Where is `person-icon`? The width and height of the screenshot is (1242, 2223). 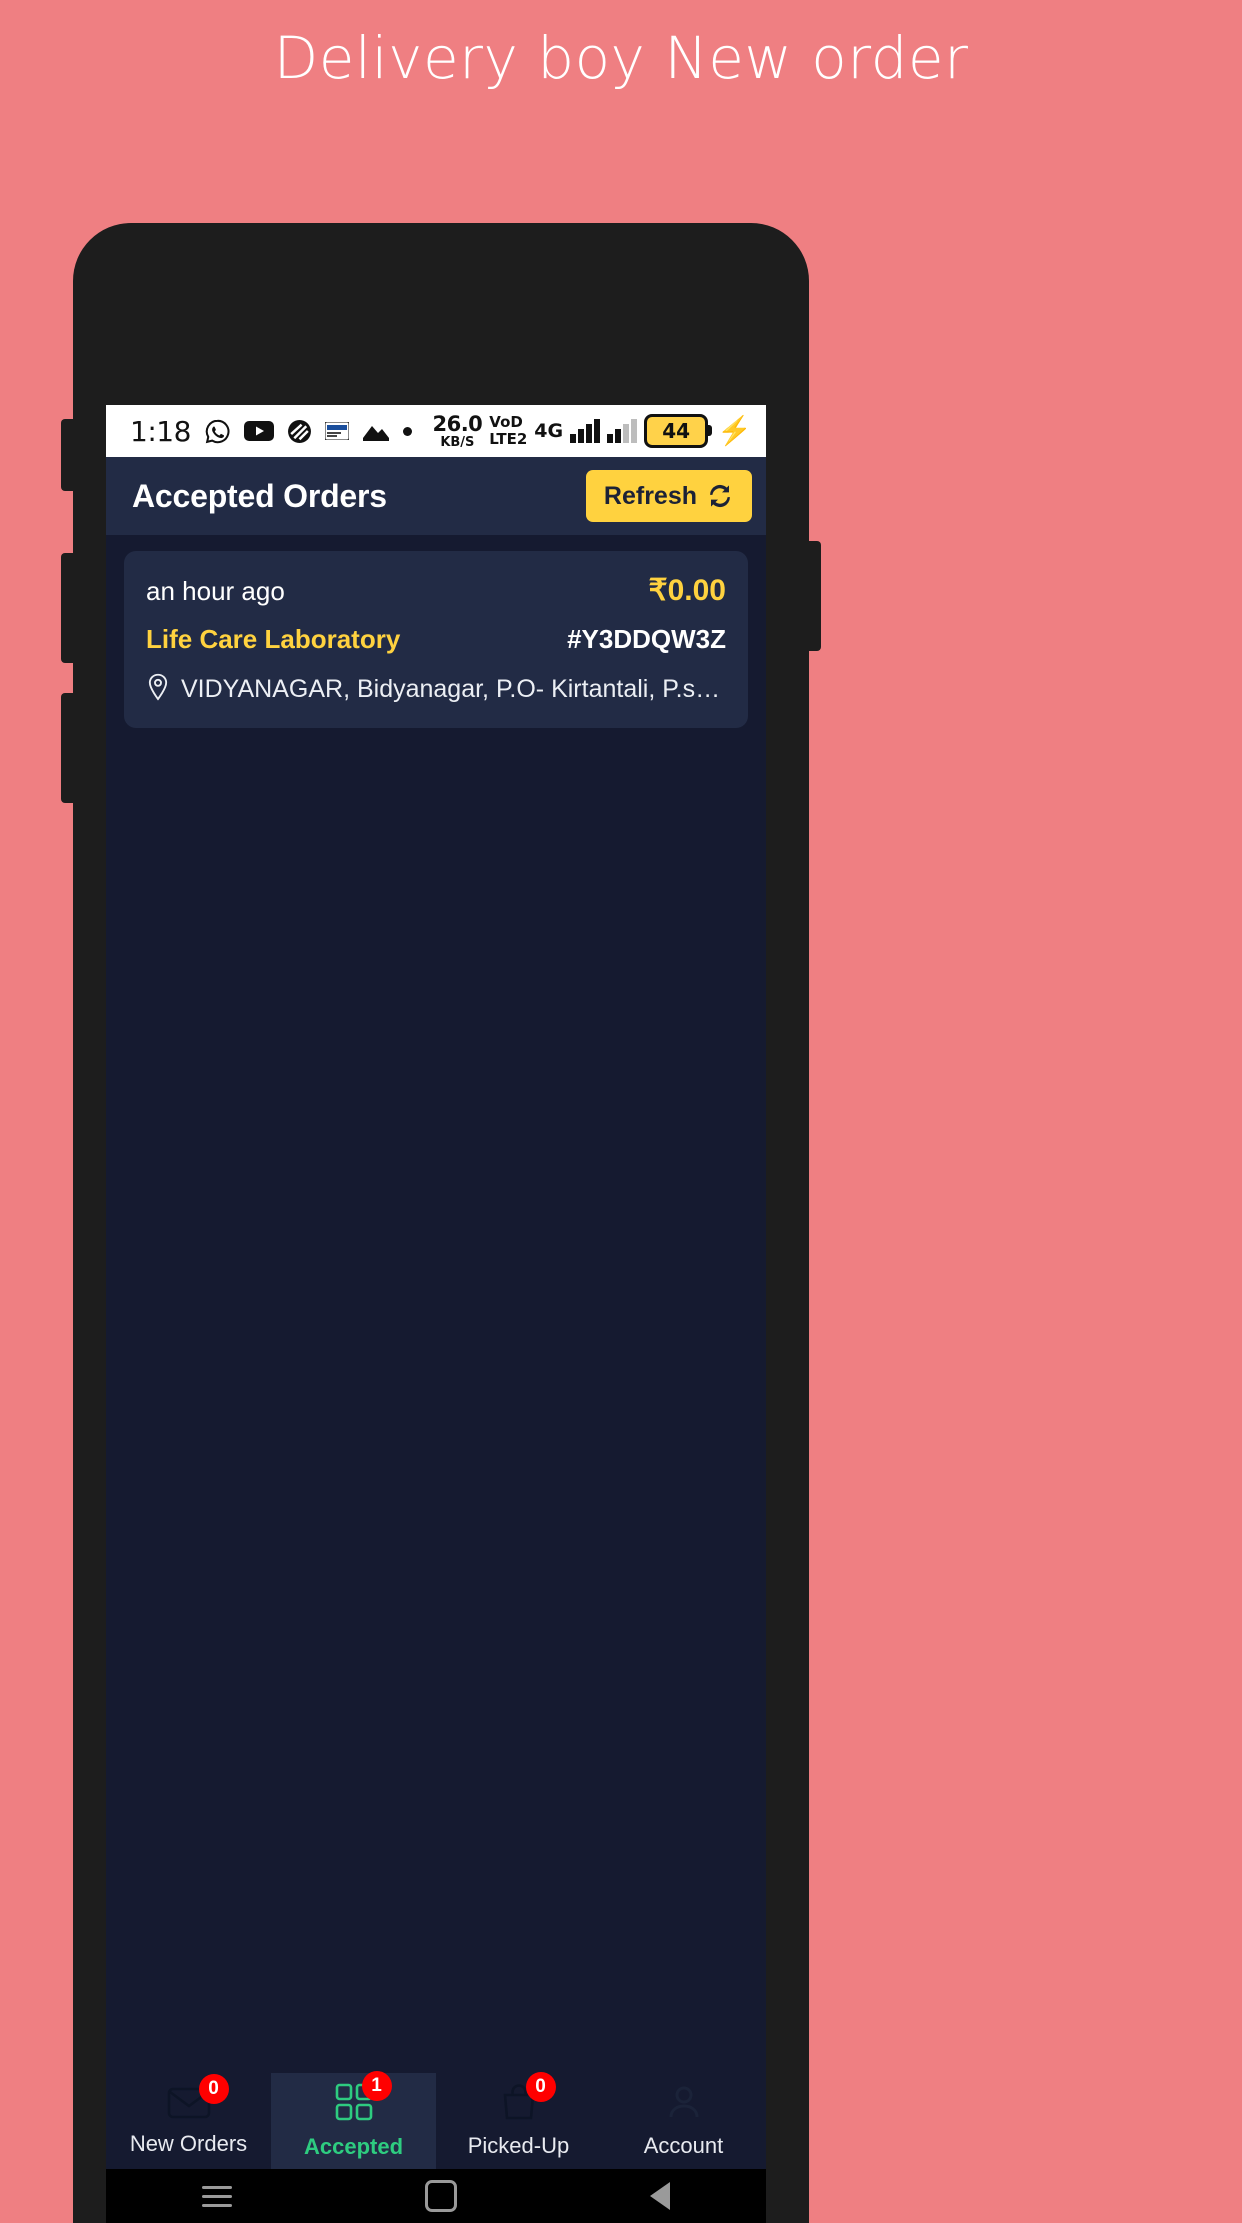
person-icon is located at coordinates (684, 2105).